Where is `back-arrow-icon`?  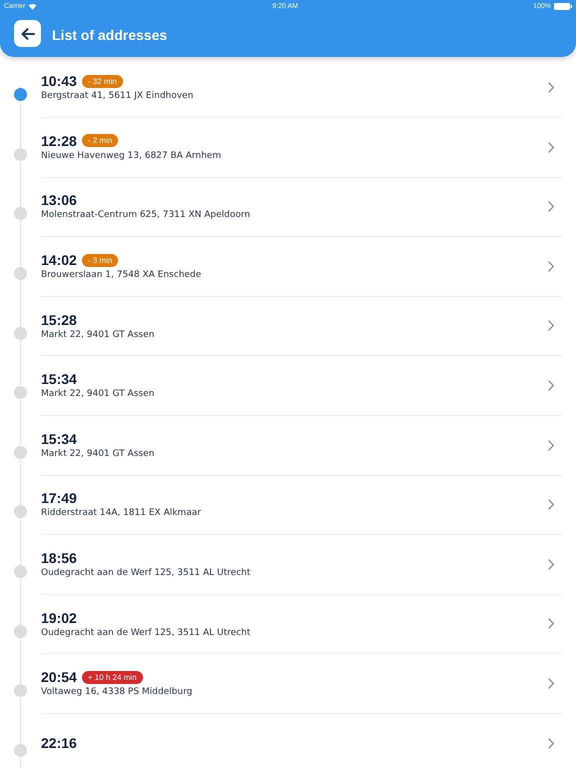 back-arrow-icon is located at coordinates (27, 34).